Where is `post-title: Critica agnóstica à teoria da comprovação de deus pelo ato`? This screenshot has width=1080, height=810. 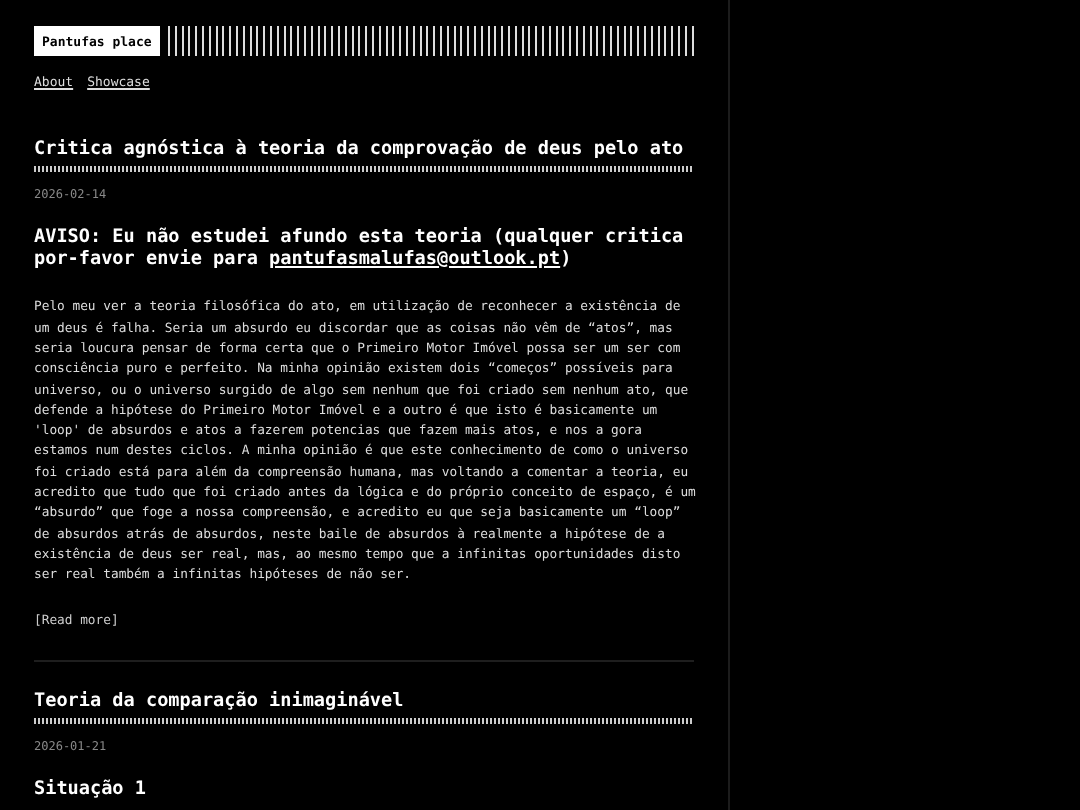
post-title: Critica agnóstica à teoria da comprovação de deus pelo ato is located at coordinates (364, 149).